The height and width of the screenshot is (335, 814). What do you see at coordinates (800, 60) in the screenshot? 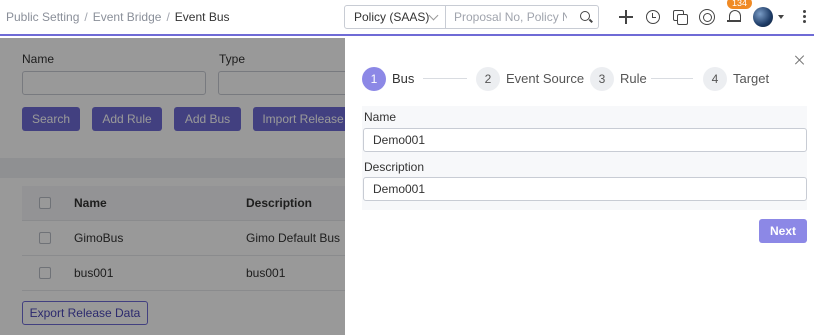
I see `close-icon` at bounding box center [800, 60].